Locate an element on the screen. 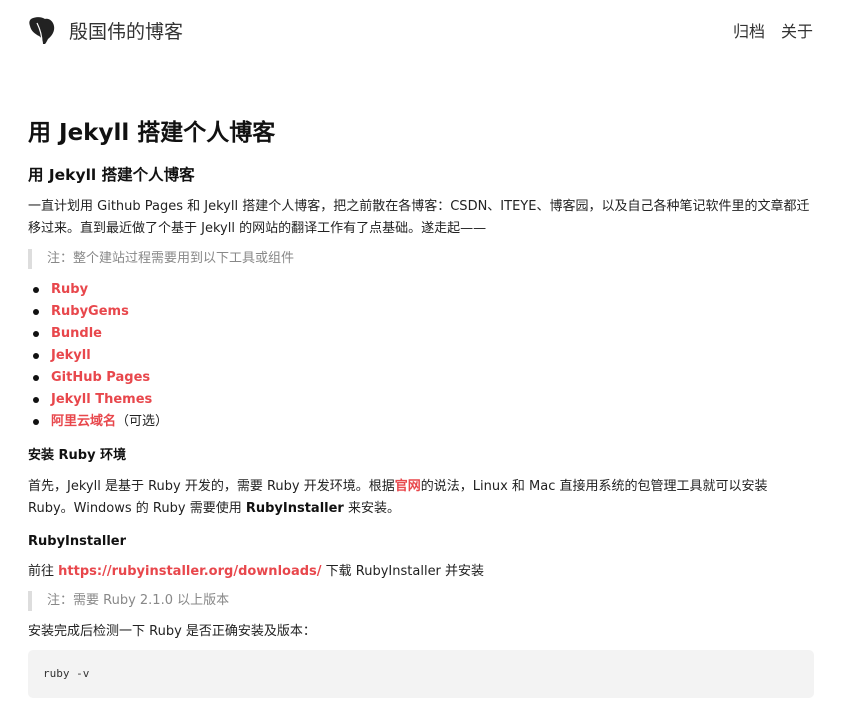  site-header: 殷国伟的博客 归档 关于 is located at coordinates (422, 32).